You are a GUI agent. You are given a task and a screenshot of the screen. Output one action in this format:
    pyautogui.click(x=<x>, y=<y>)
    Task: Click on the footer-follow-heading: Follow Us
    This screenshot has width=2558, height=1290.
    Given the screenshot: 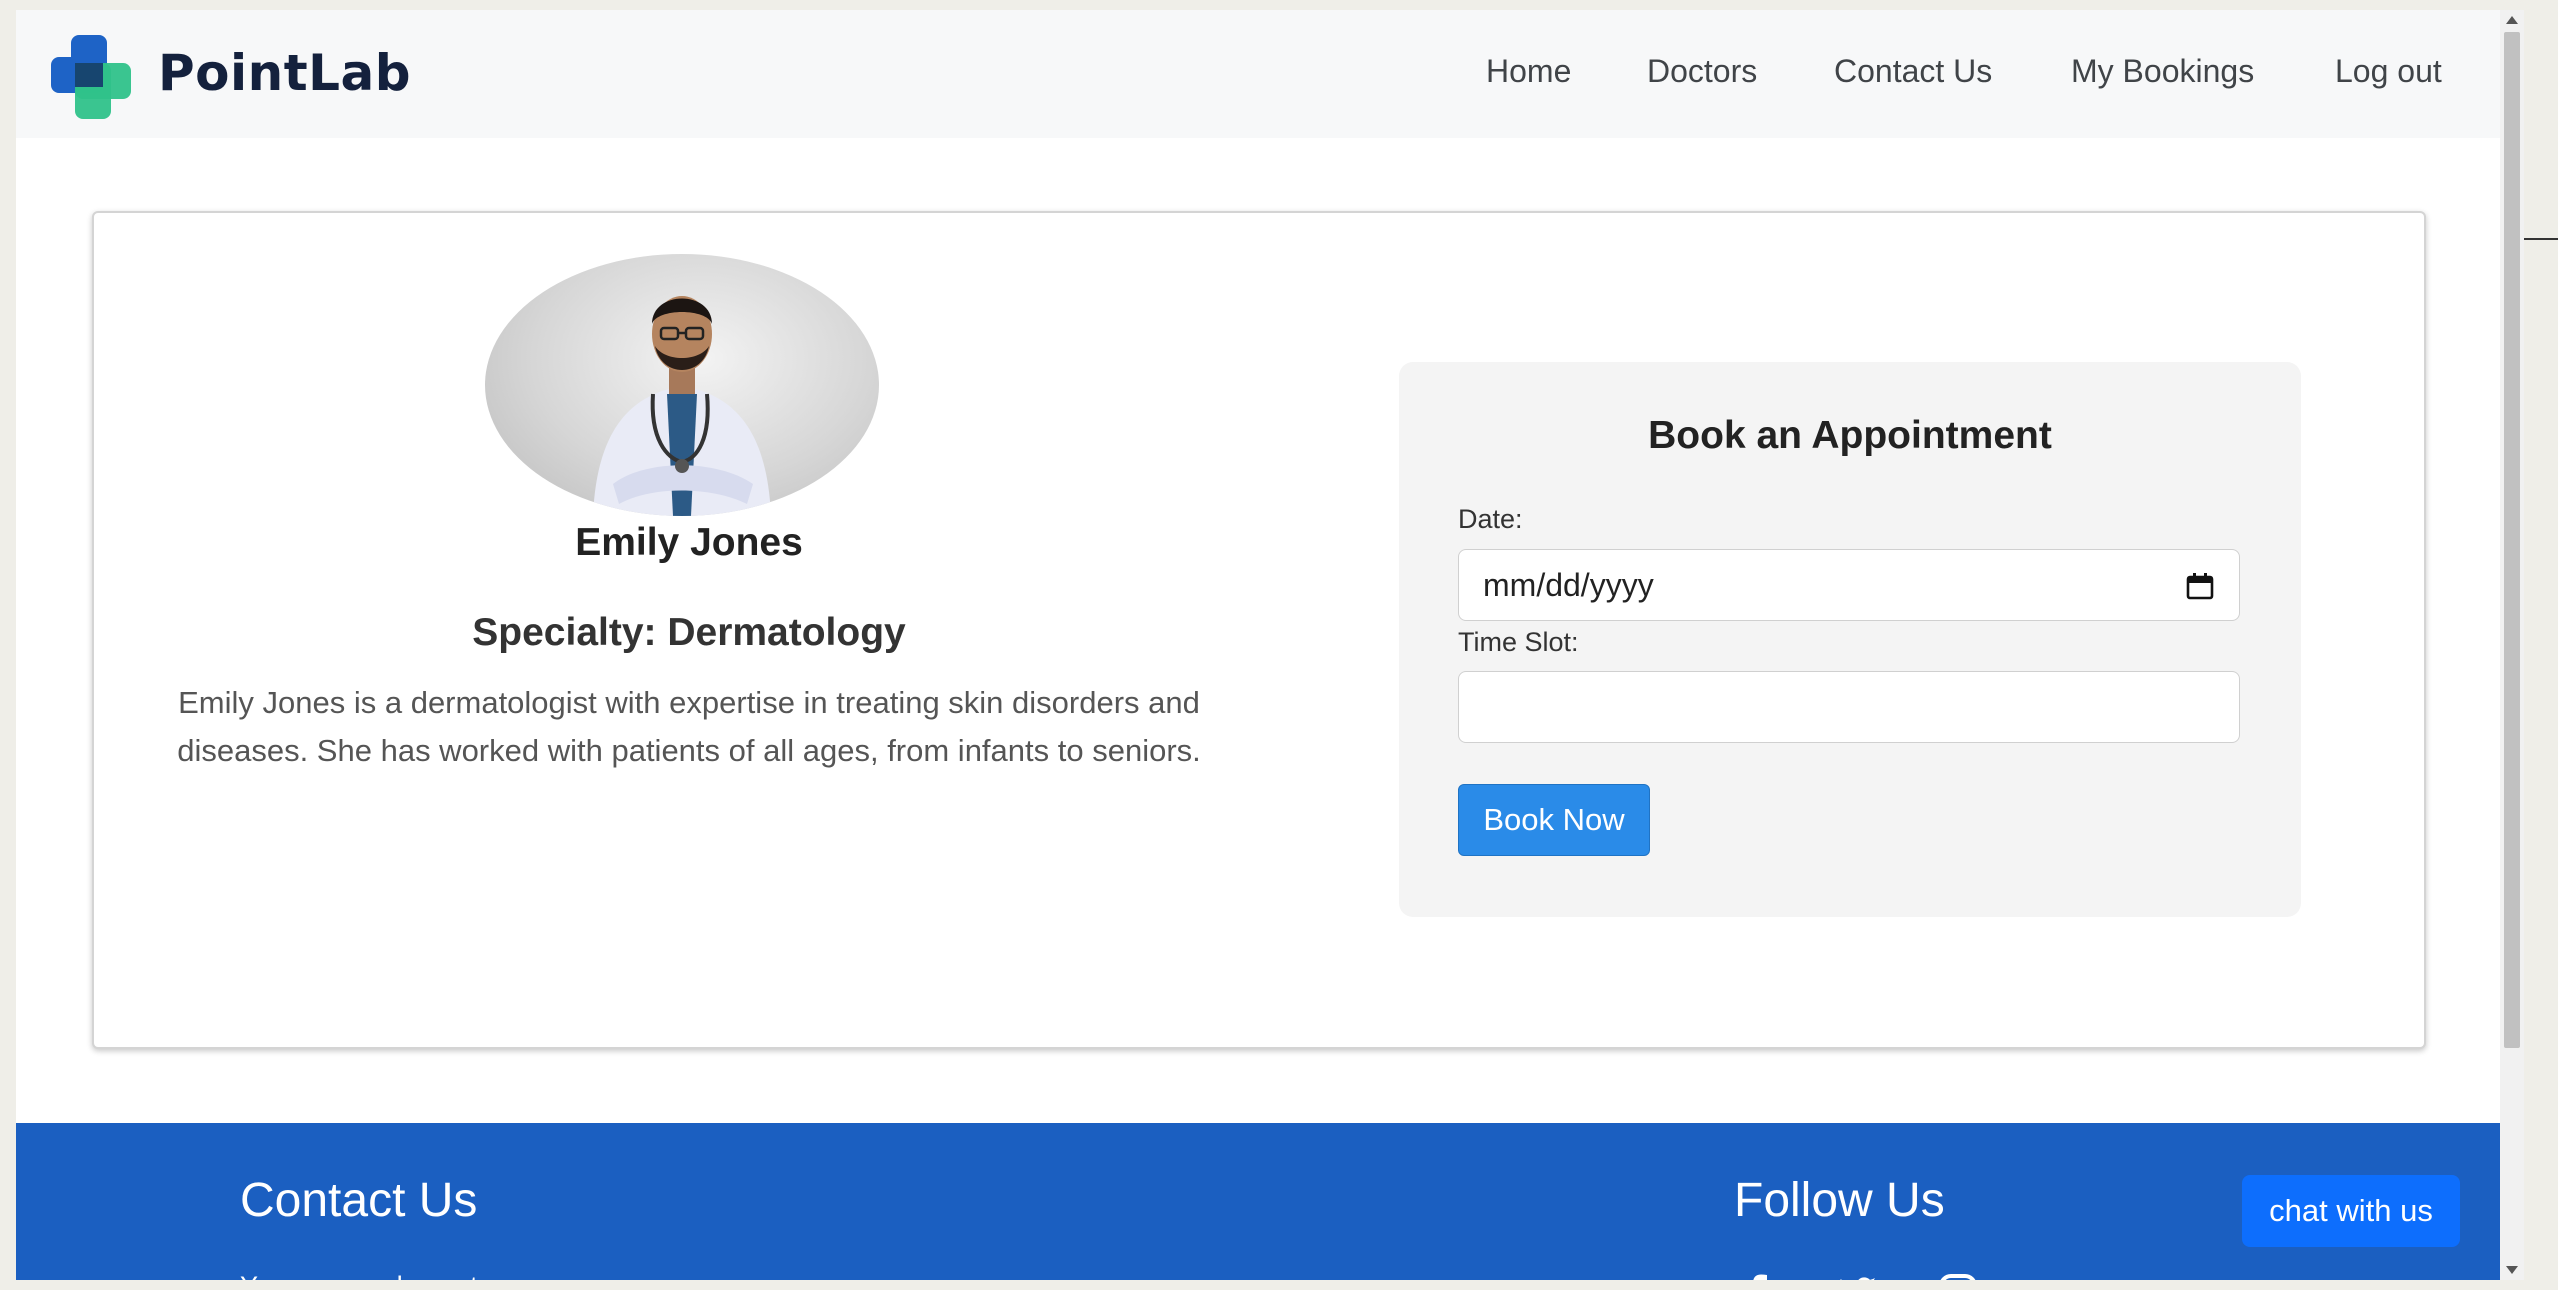 What is the action you would take?
    pyautogui.click(x=1839, y=1200)
    